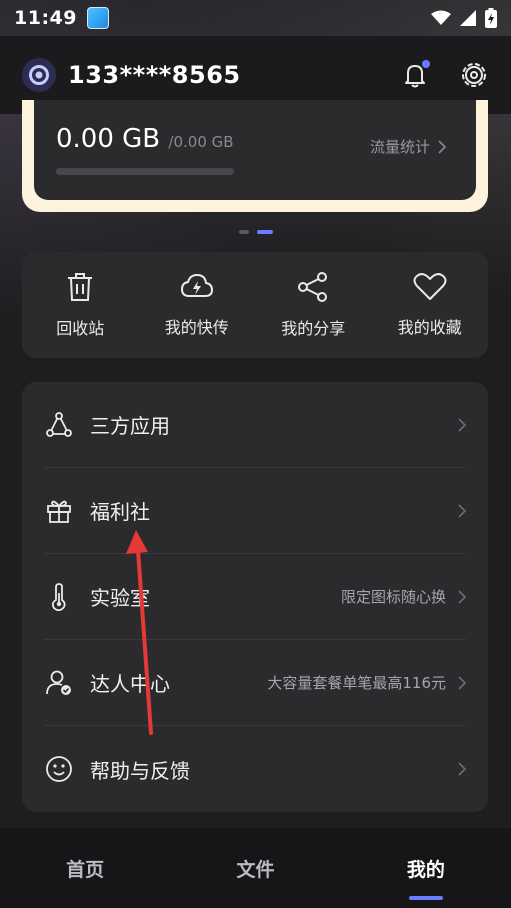 The height and width of the screenshot is (908, 511). Describe the element at coordinates (429, 327) in the screenshot. I see `my-favorites-label: 我的收藏` at that location.